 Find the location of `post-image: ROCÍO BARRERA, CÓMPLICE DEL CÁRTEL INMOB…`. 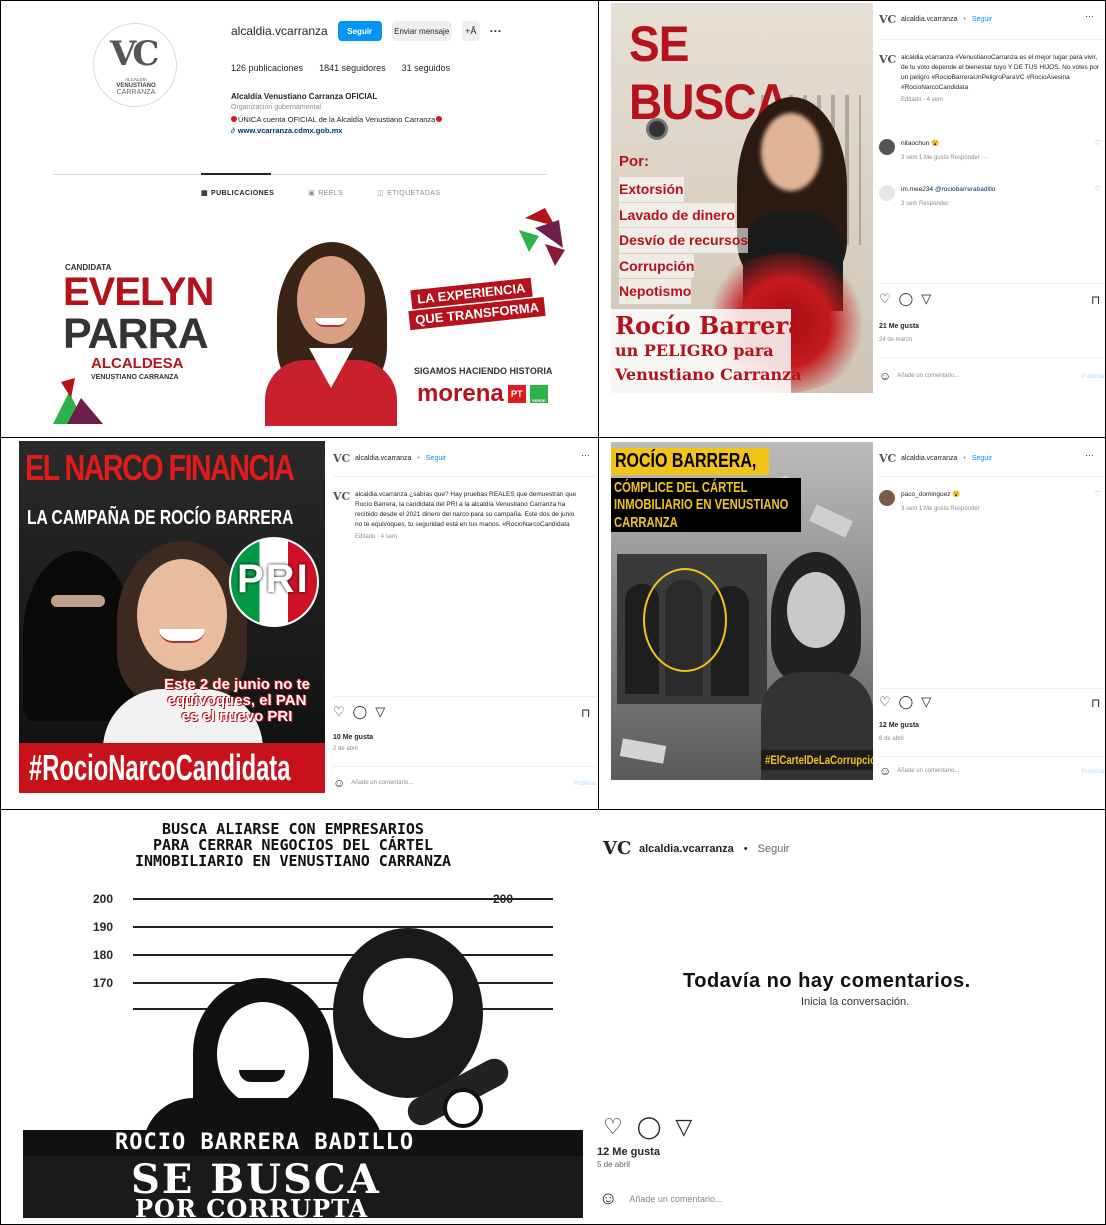

post-image: ROCÍO BARRERA, CÓMPLICE DEL CÁRTEL INMOB… is located at coordinates (742, 611).